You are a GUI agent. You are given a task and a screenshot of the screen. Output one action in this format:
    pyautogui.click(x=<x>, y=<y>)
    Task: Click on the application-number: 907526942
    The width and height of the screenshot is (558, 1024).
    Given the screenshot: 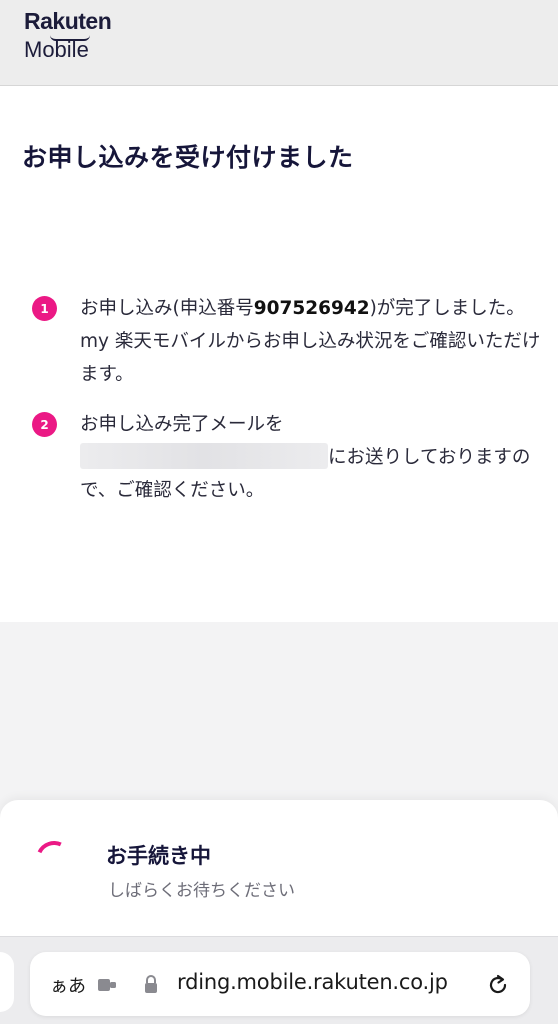 What is the action you would take?
    pyautogui.click(x=311, y=308)
    